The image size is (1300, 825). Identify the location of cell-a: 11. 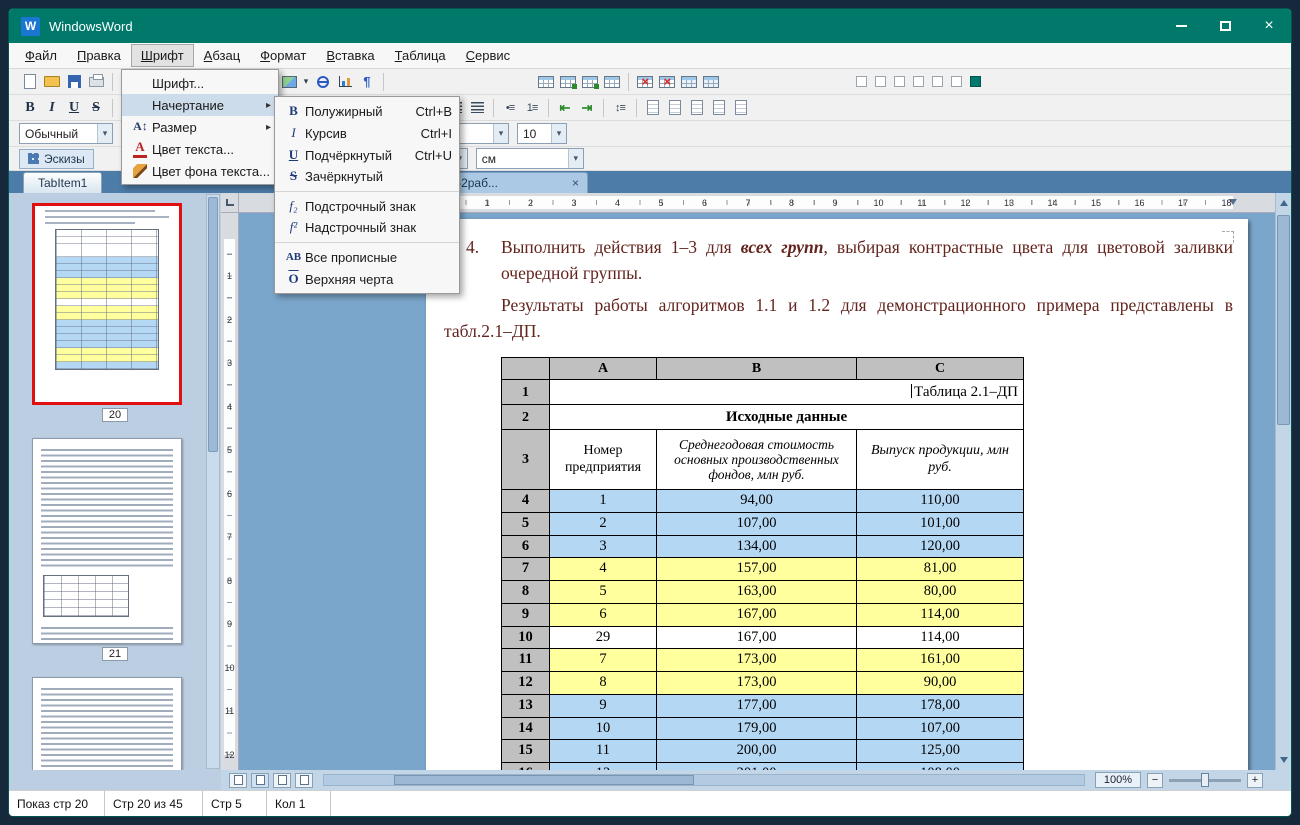
(603, 751).